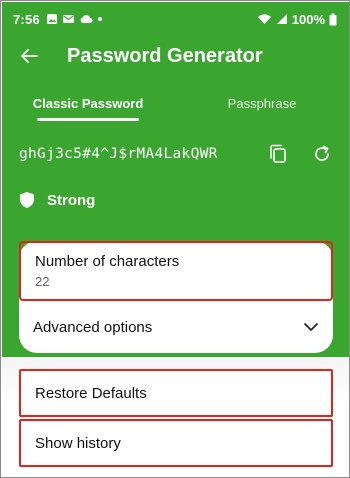 This screenshot has width=350, height=478. Describe the element at coordinates (107, 261) in the screenshot. I see `number-of-characters-label: Number of characters` at that location.